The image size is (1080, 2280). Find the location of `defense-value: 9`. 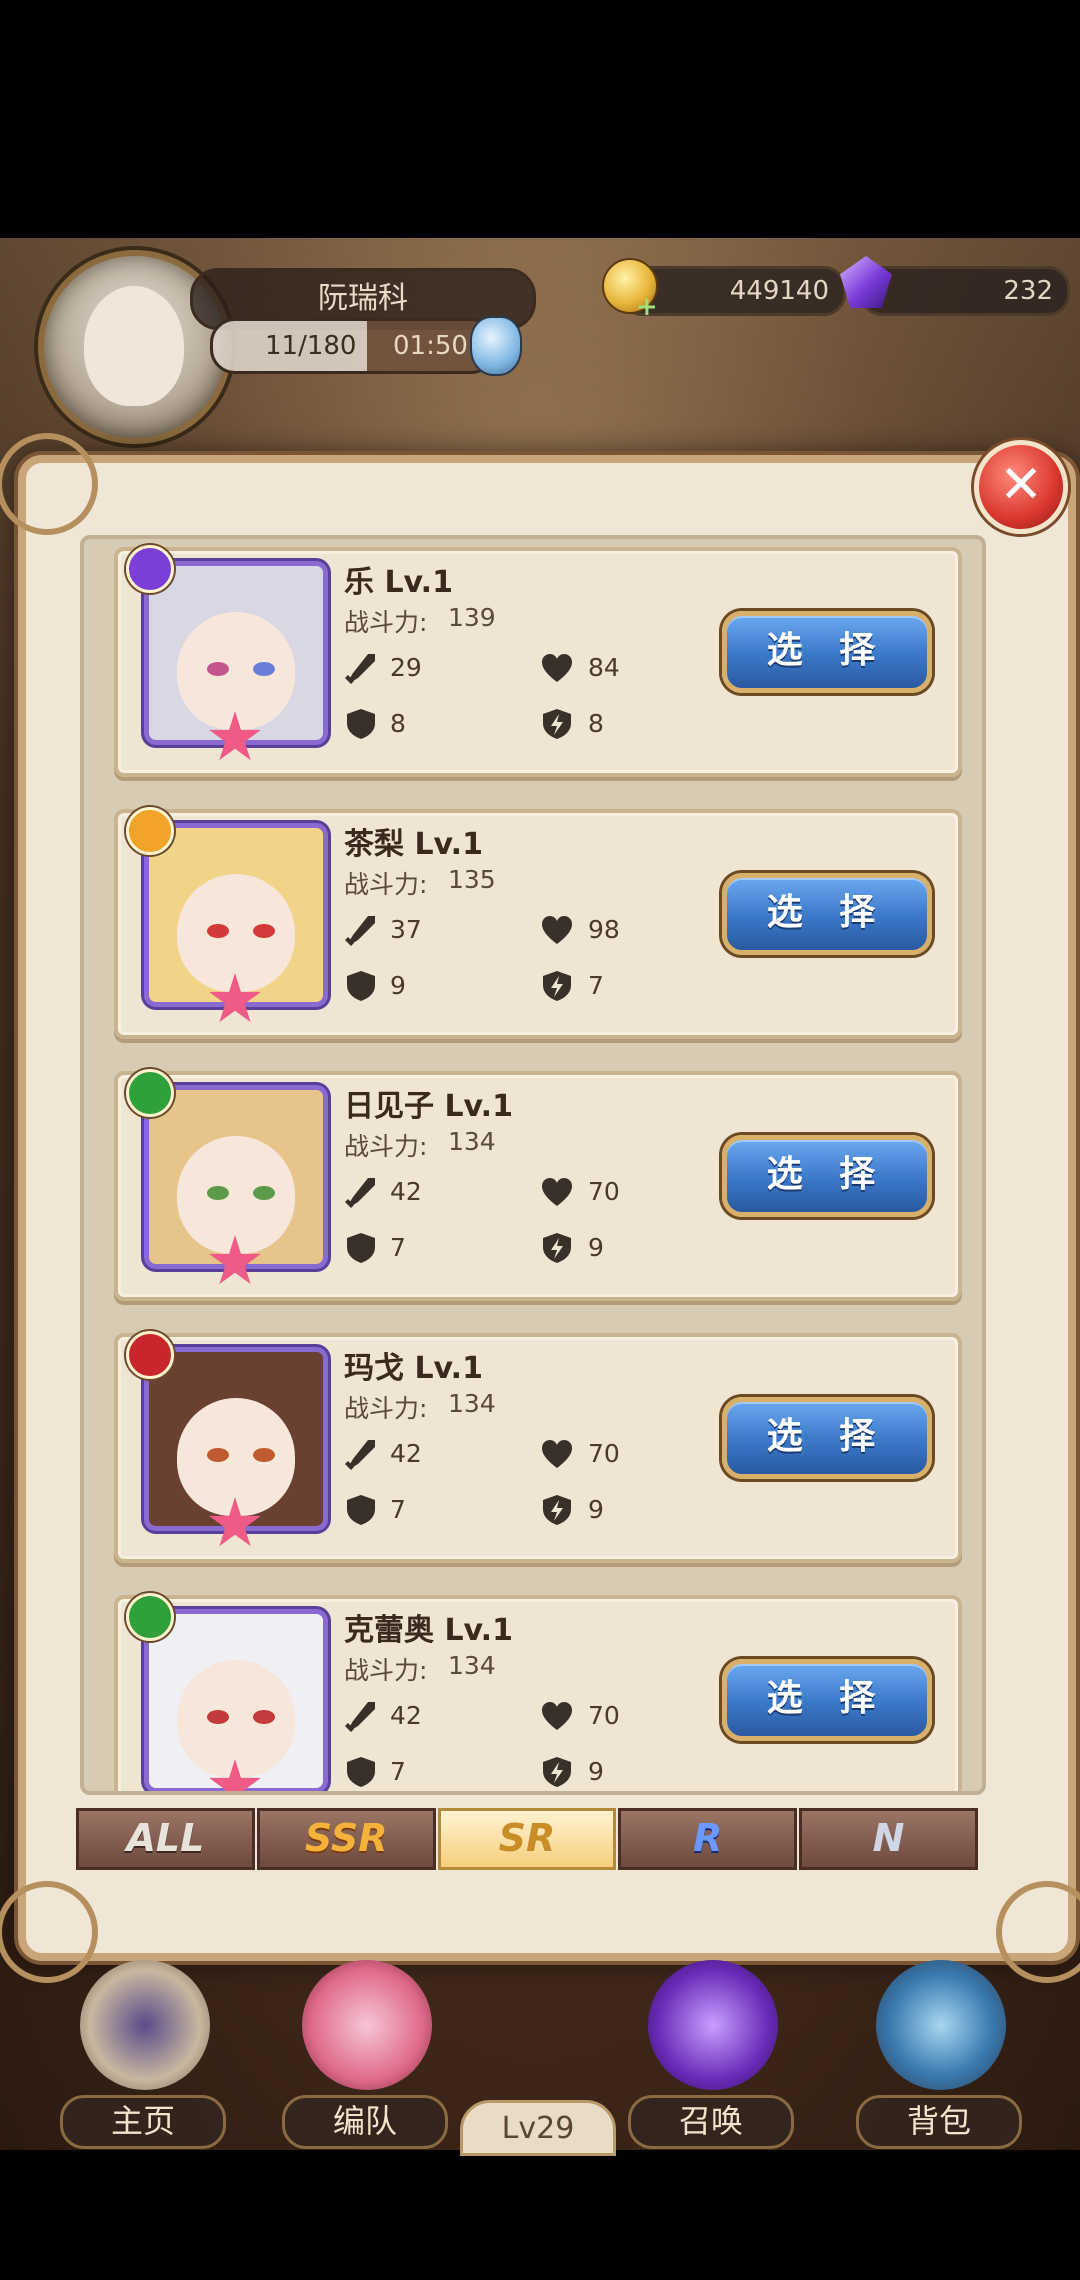

defense-value: 9 is located at coordinates (398, 985).